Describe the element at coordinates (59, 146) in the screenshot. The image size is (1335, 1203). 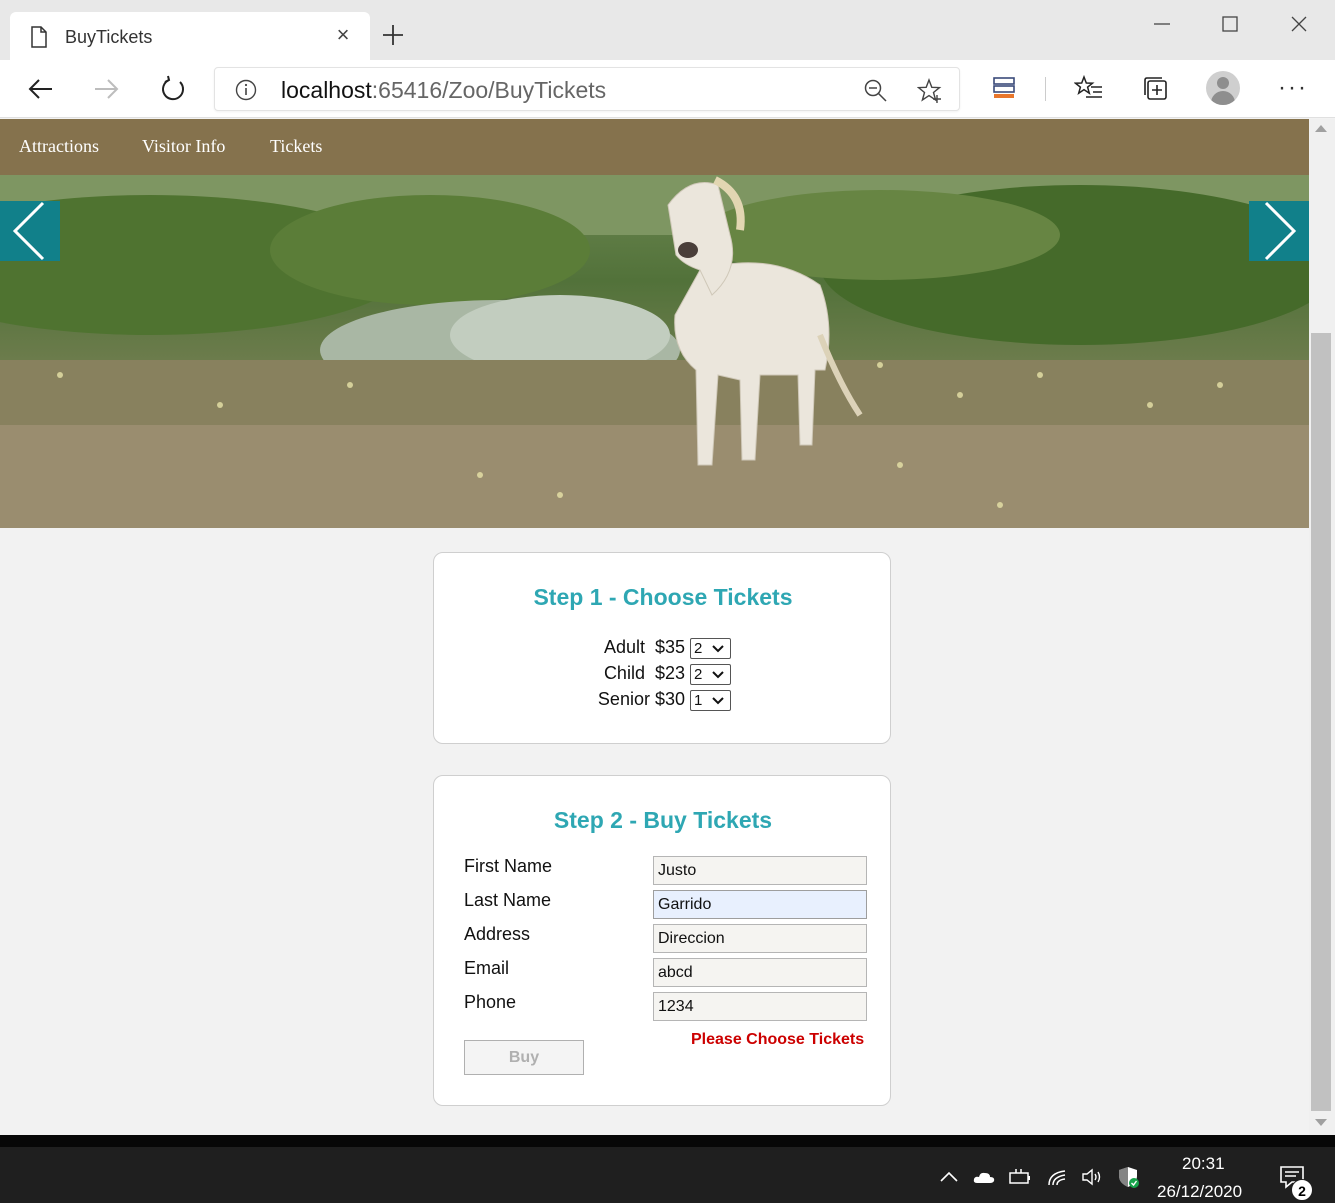
I see `nav-attractions: Attractions` at that location.